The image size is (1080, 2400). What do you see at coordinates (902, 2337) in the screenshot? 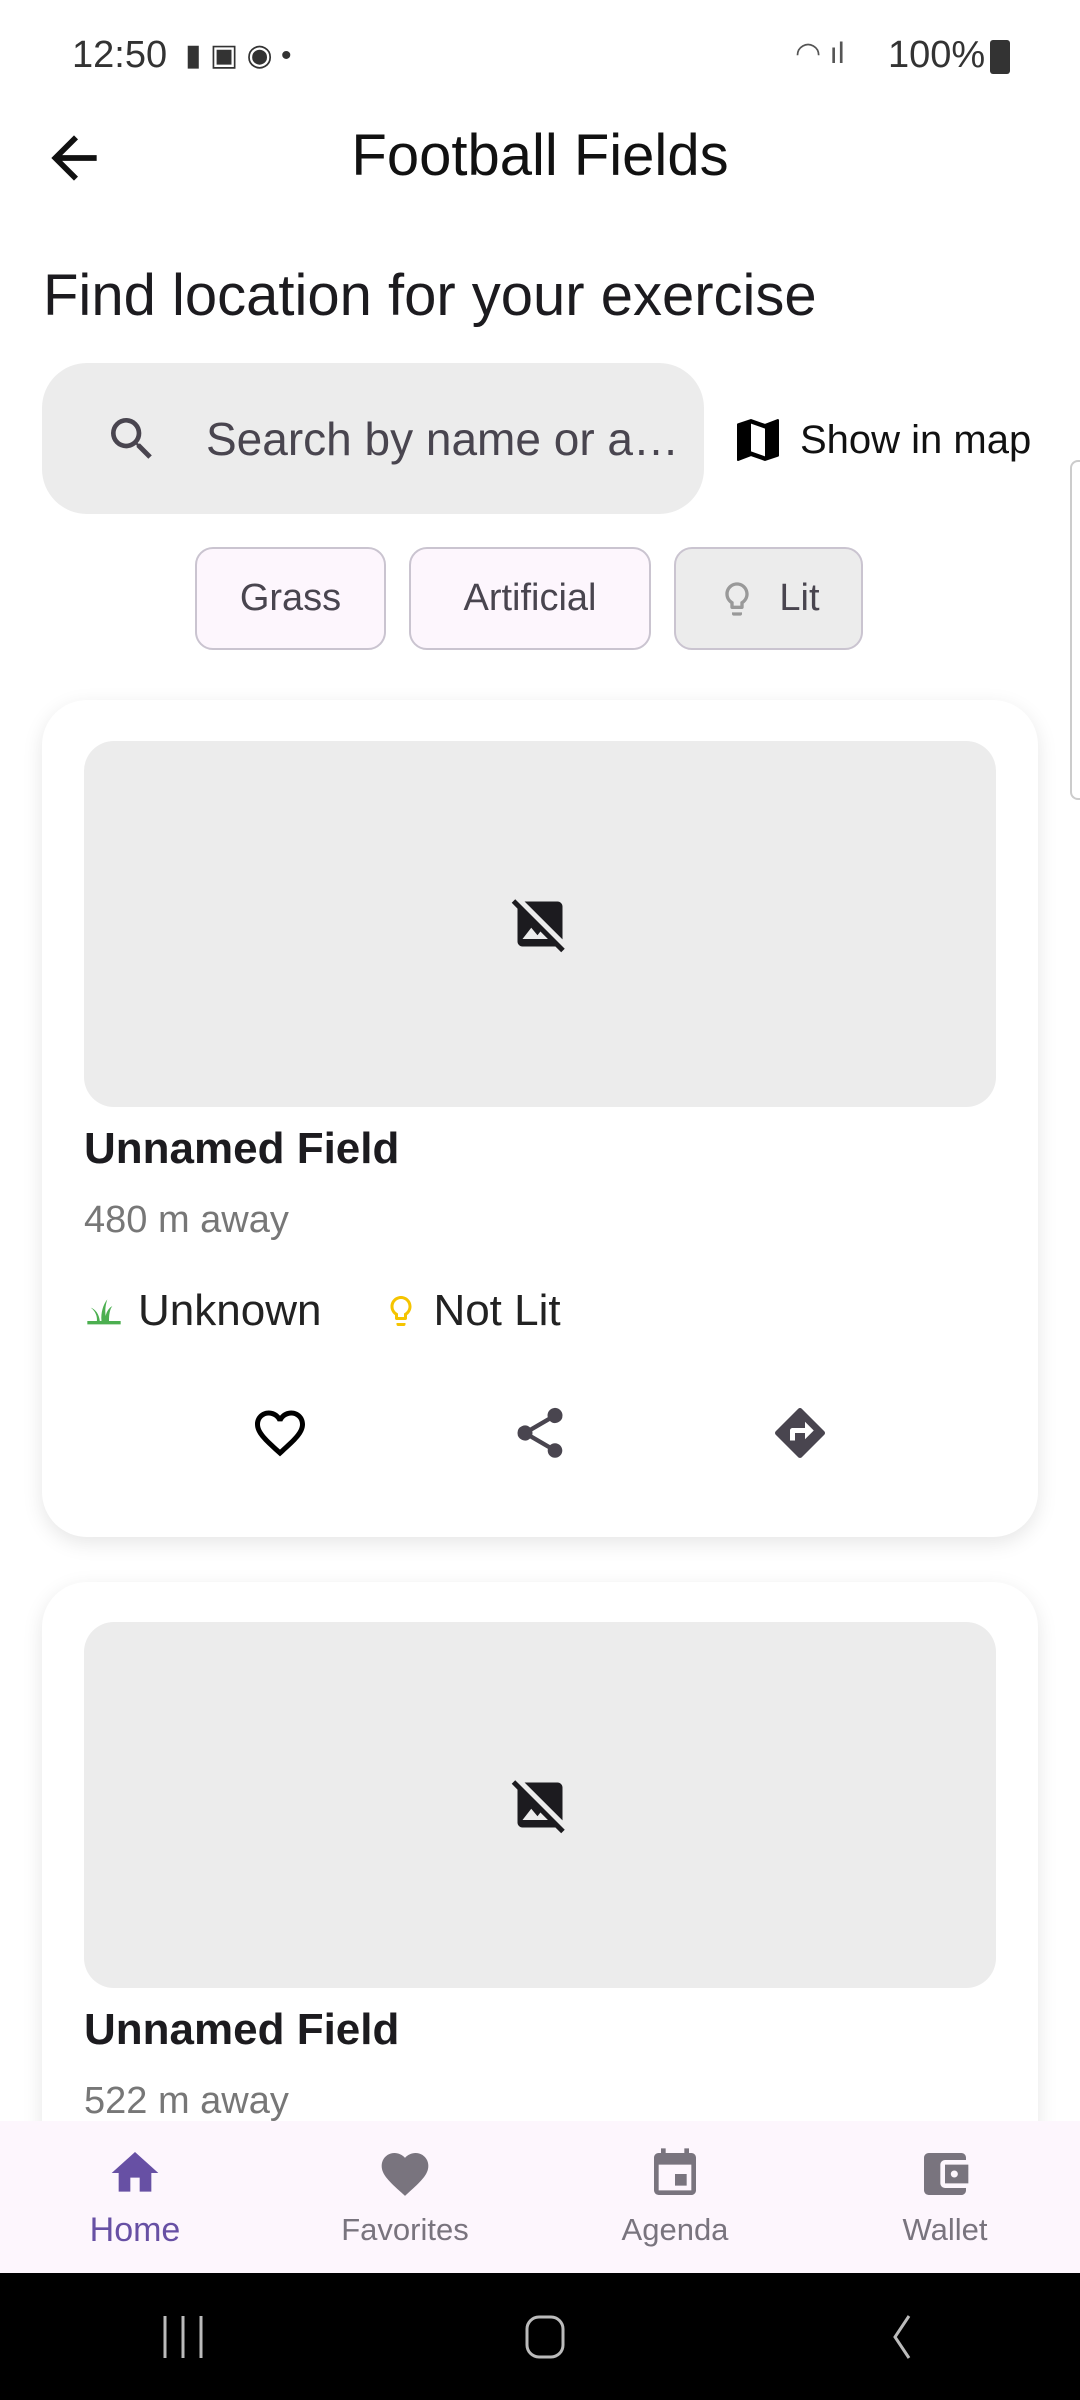
I see `back-system-icon` at bounding box center [902, 2337].